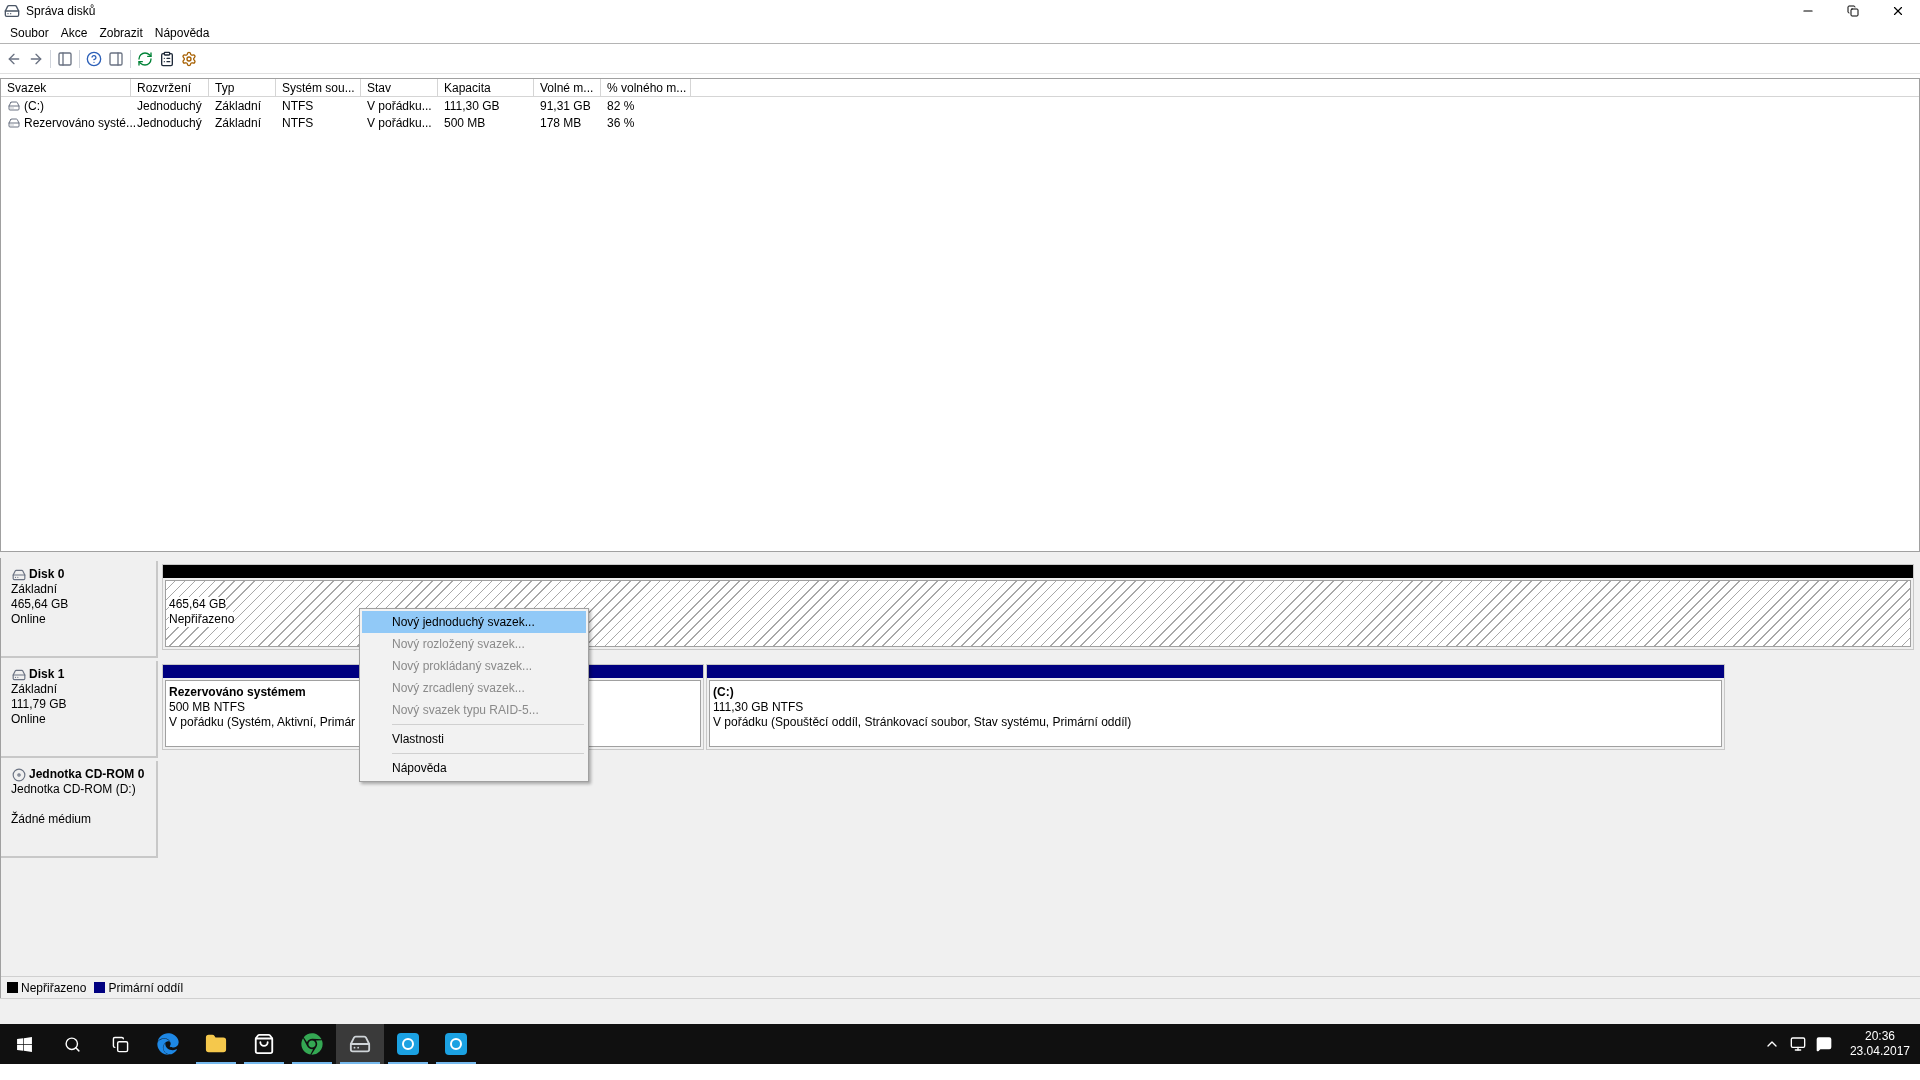 The image size is (1920, 1080). I want to click on edge-icon, so click(168, 1044).